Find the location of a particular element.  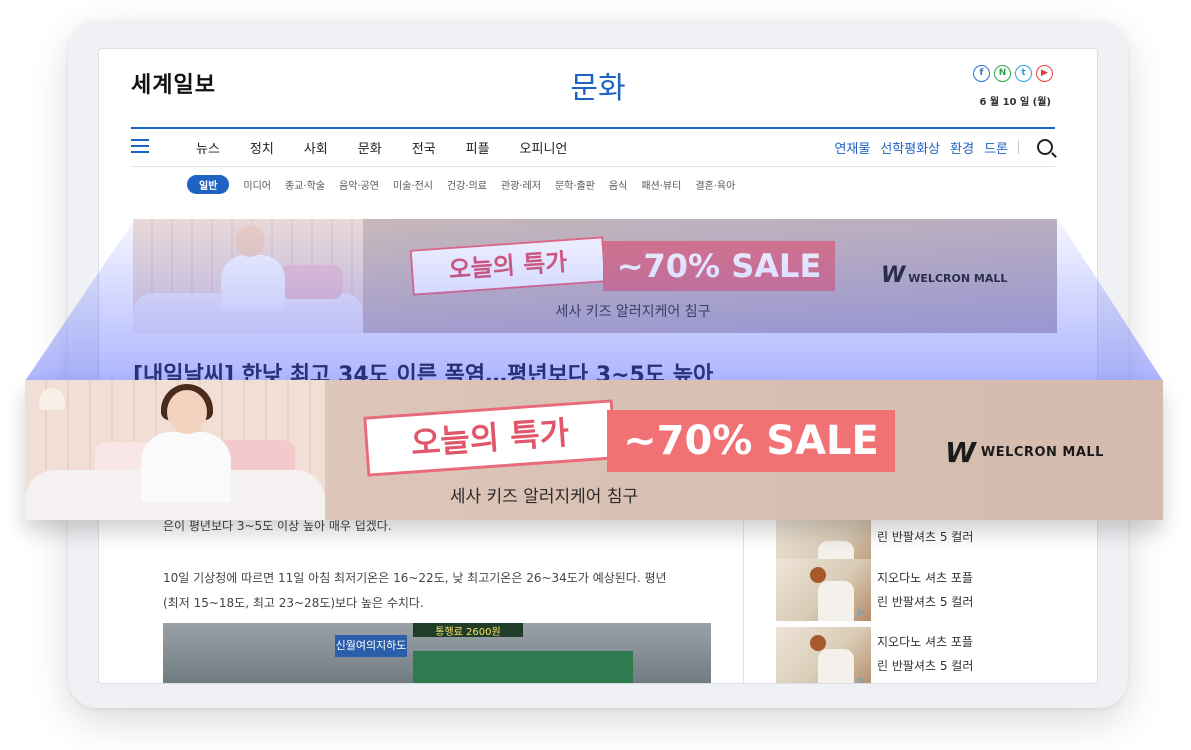

subnav-item-general: 일반 is located at coordinates (208, 184).